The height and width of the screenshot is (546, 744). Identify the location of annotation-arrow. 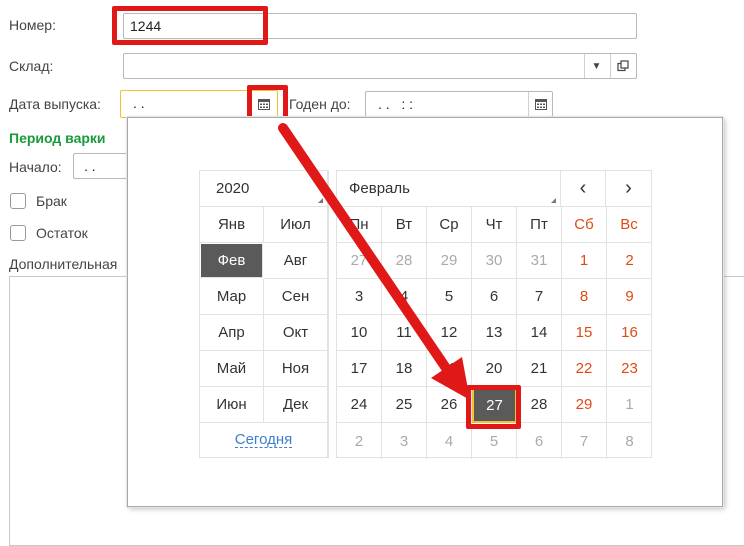
(374, 261).